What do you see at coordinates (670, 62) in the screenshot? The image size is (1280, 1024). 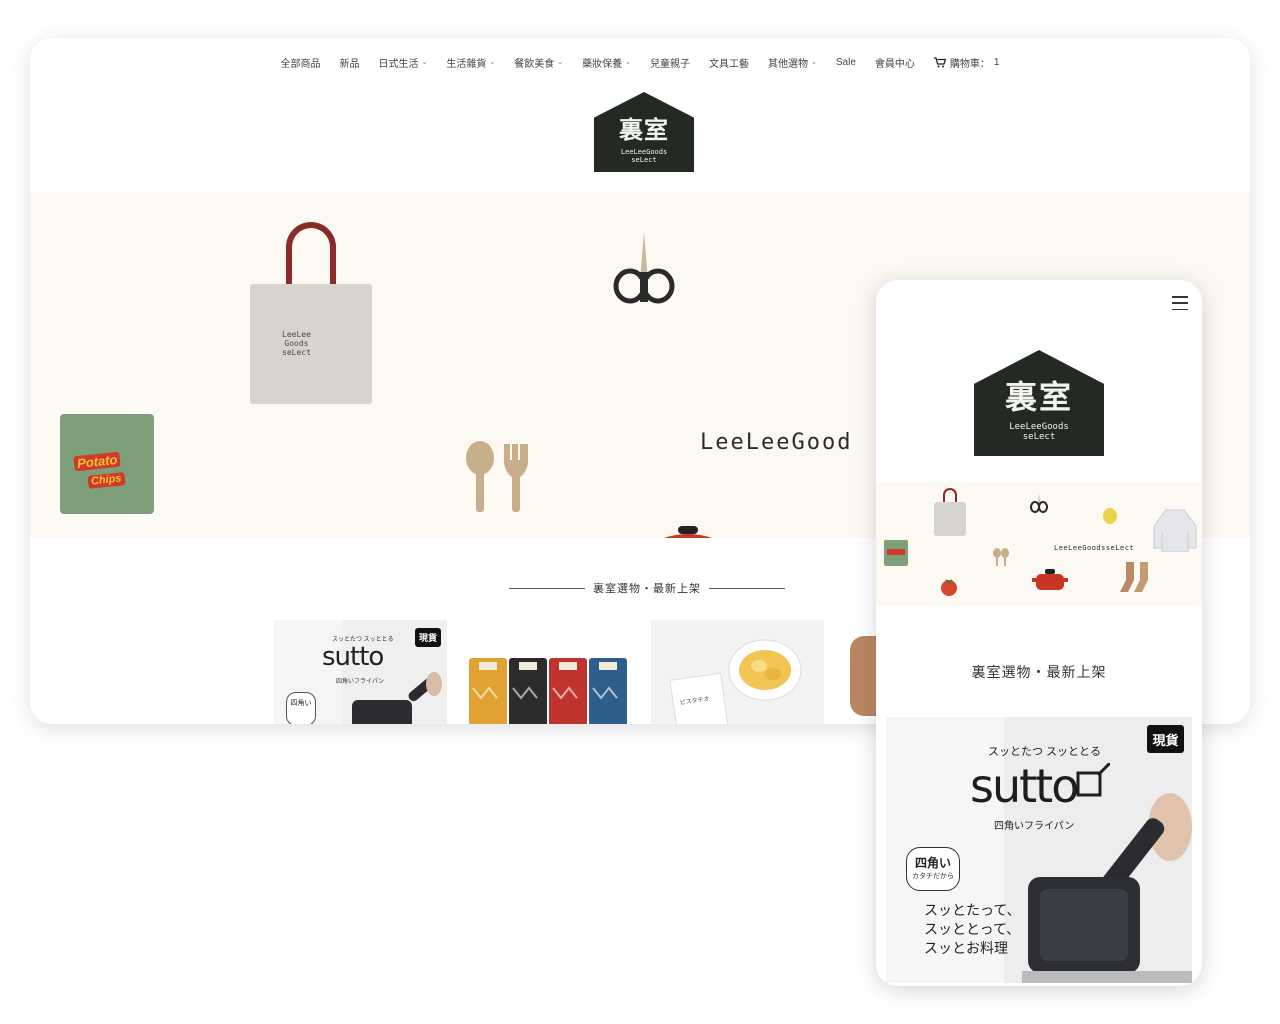 I see `nav-item-kids: 兒童親子` at bounding box center [670, 62].